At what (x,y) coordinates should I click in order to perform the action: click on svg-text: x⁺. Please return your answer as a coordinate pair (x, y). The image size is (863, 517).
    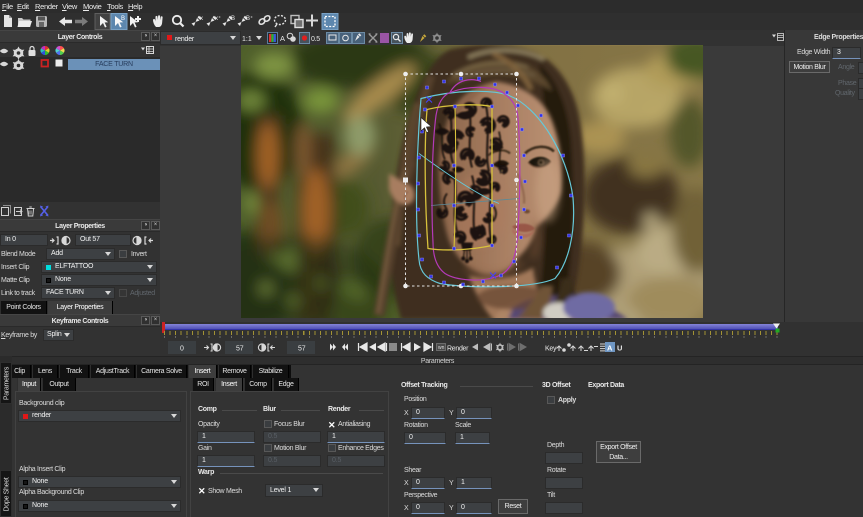
    Looking at the image, I should click on (218, 18).